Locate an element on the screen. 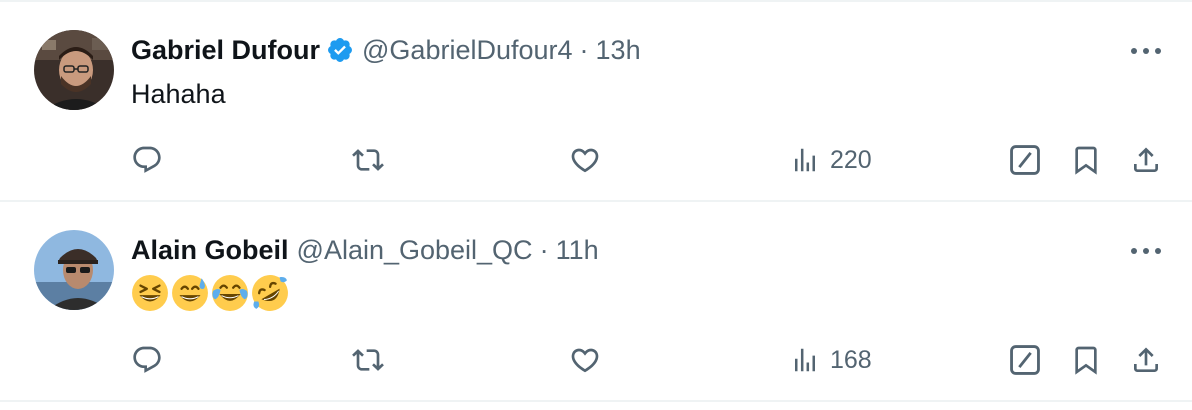  tweet-text: Hahaha is located at coordinates (178, 94).